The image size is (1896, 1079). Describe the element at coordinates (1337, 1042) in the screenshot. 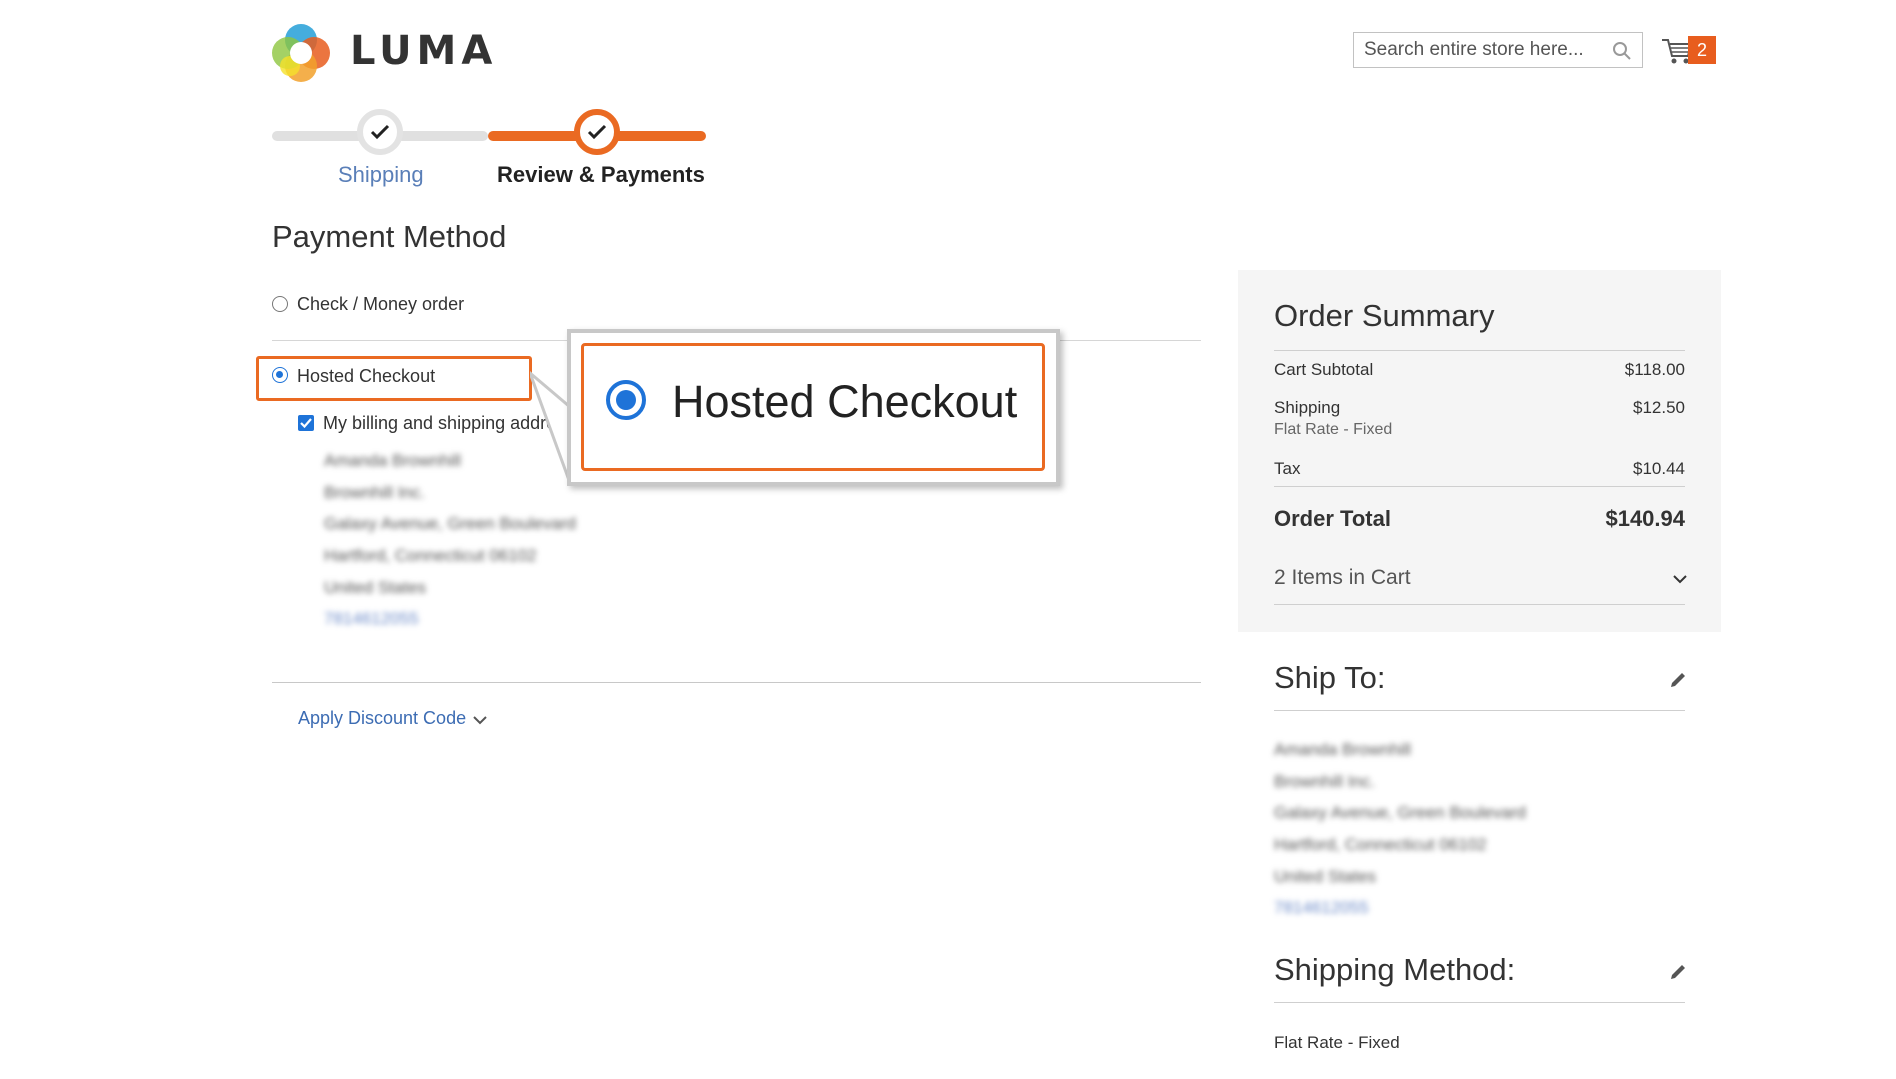

I see `shipping-method-value: Flat Rate - Fixed` at that location.